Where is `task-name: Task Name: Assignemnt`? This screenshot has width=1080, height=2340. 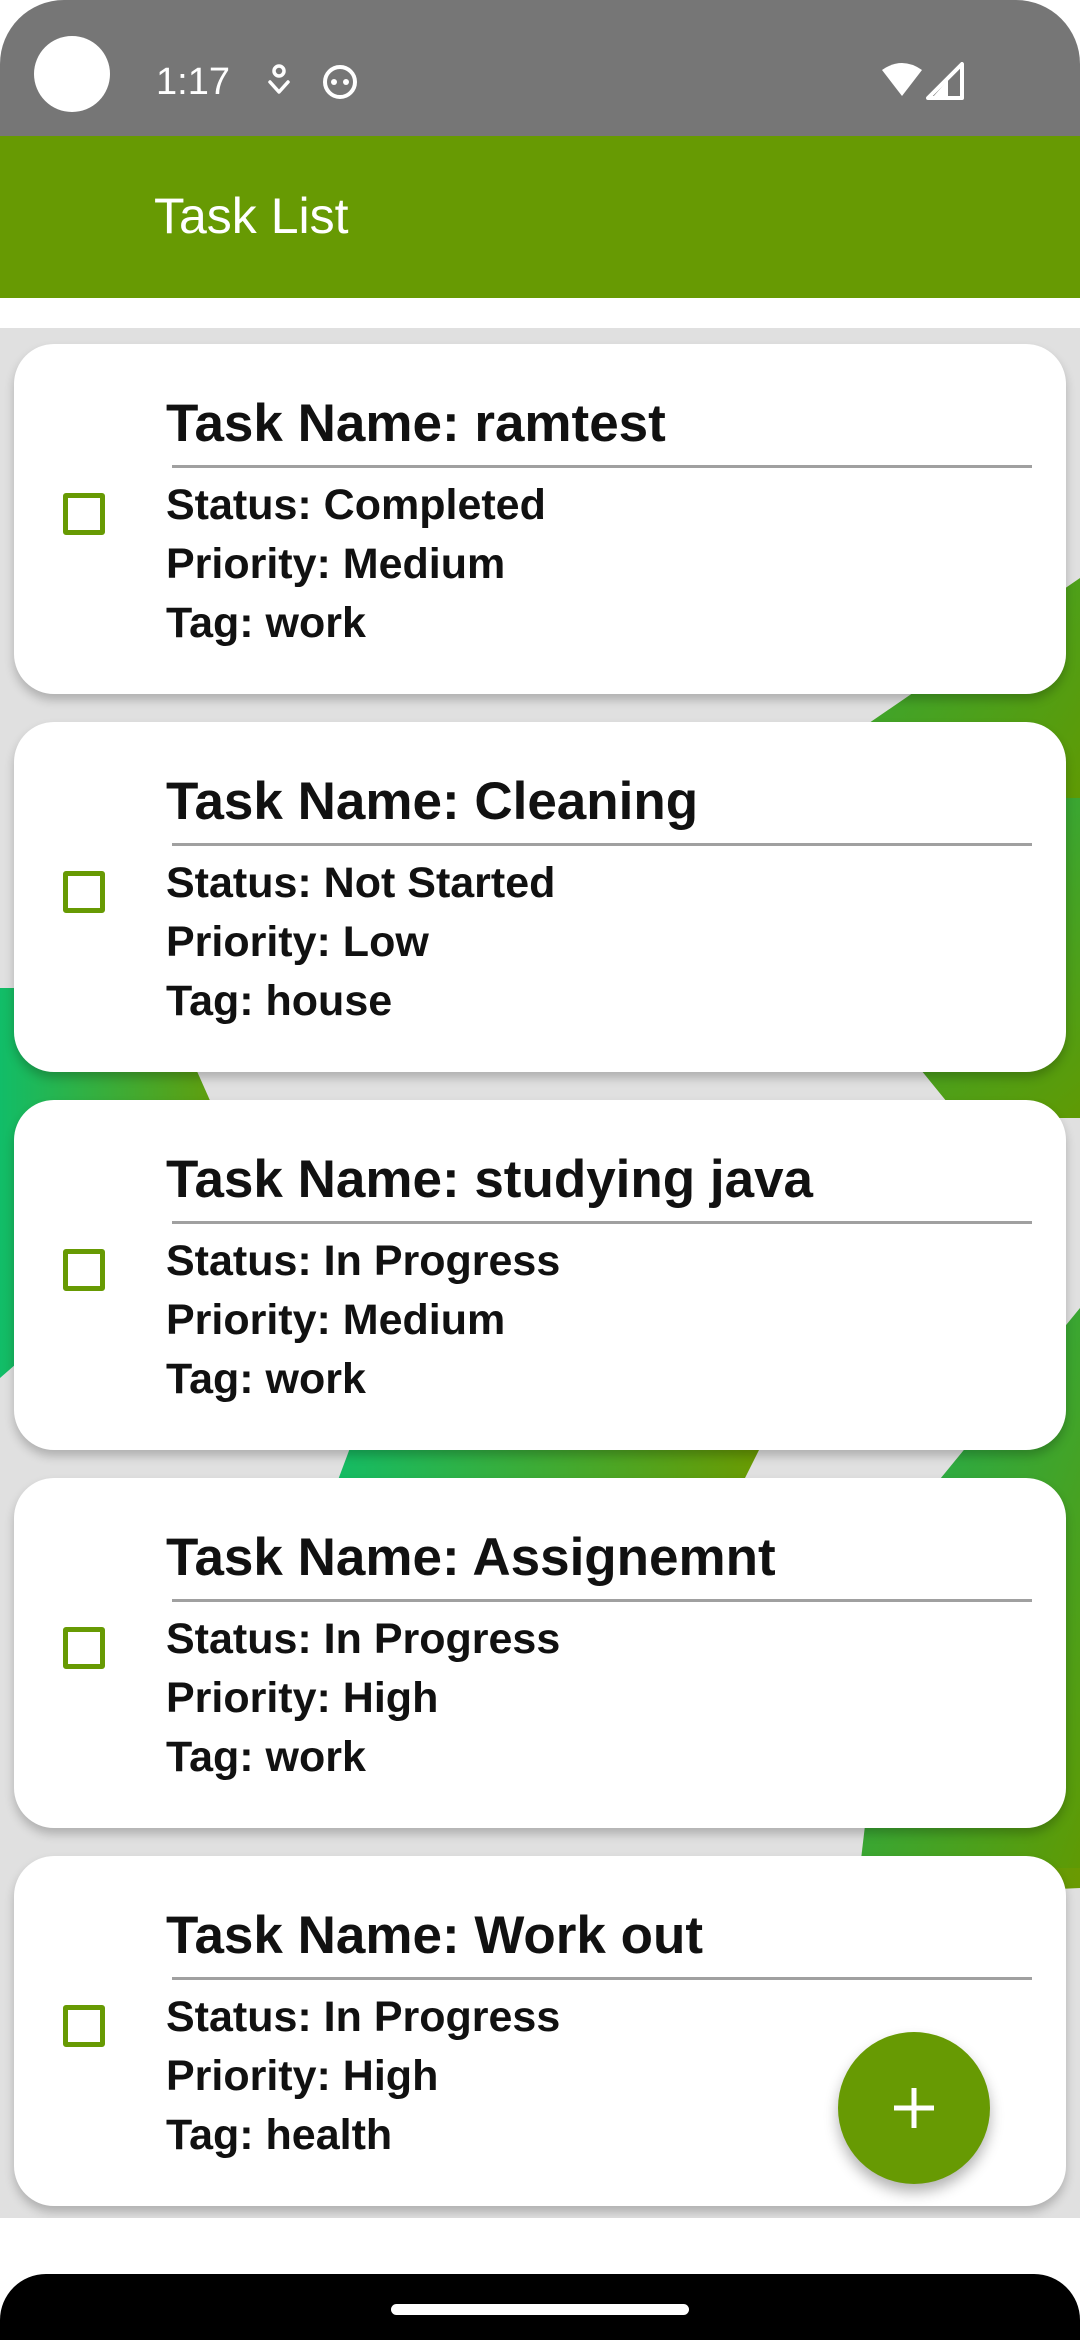 task-name: Task Name: Assignemnt is located at coordinates (471, 1557).